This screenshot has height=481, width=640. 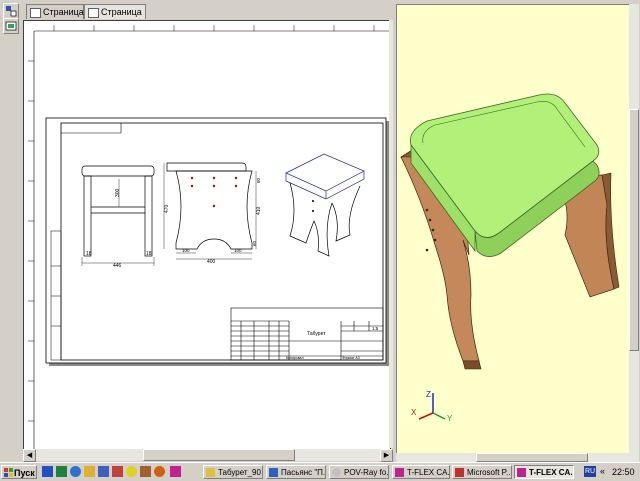 What do you see at coordinates (386, 455) in the screenshot?
I see `scroll-right-icon: ▶` at bounding box center [386, 455].